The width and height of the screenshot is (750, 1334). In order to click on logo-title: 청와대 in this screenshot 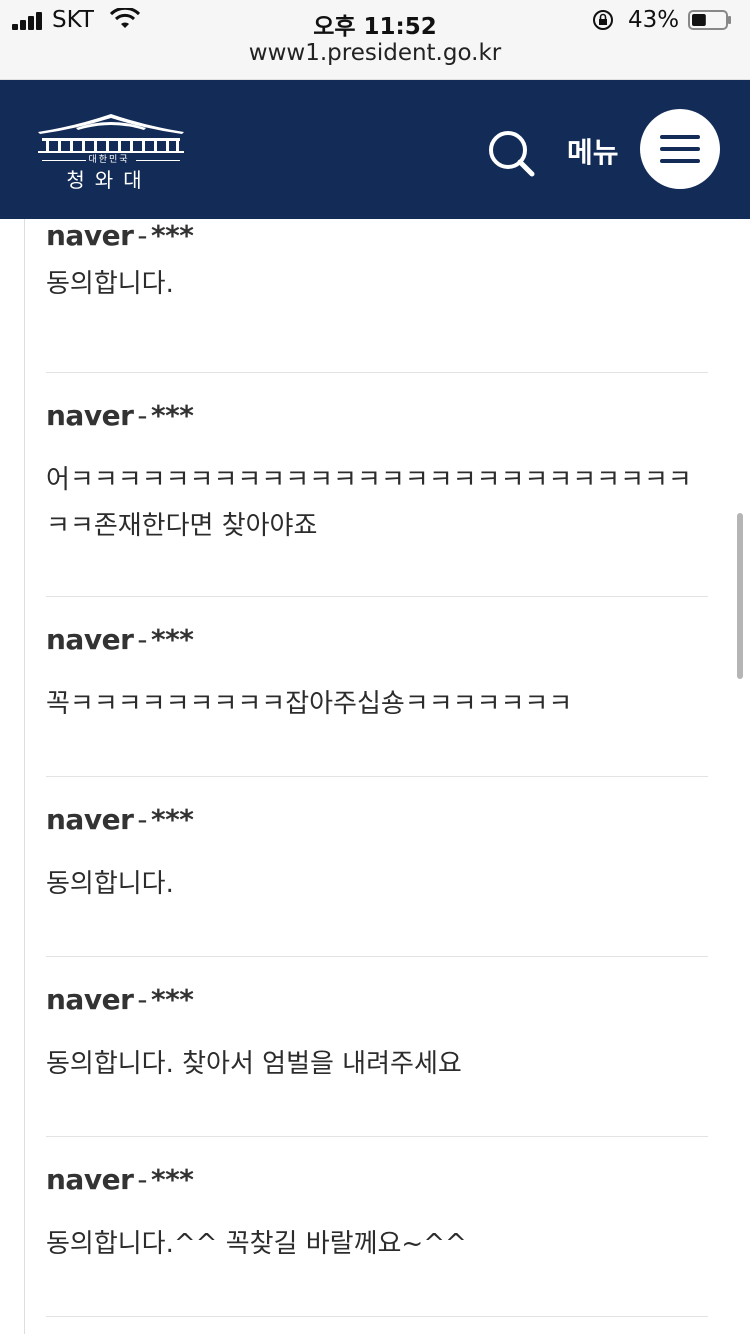, I will do `click(109, 180)`.